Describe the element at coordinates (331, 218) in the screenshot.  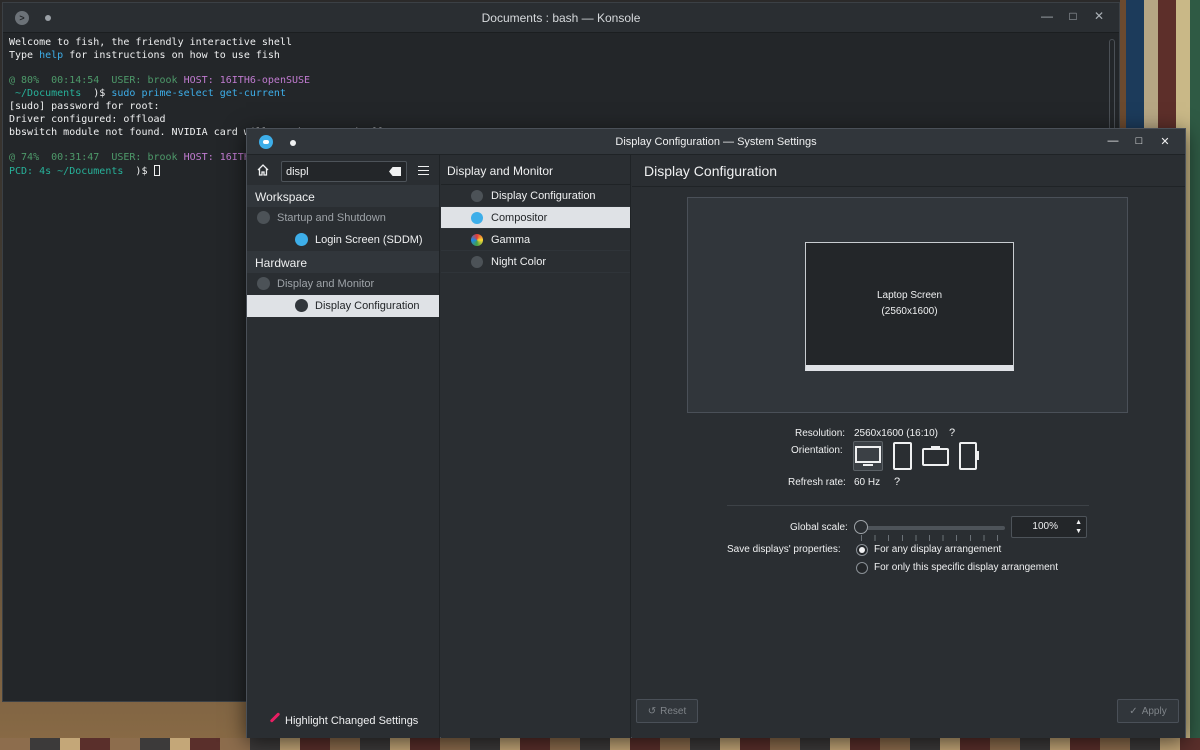
I see `sidebar-item-label: Startup and Shutdown` at that location.